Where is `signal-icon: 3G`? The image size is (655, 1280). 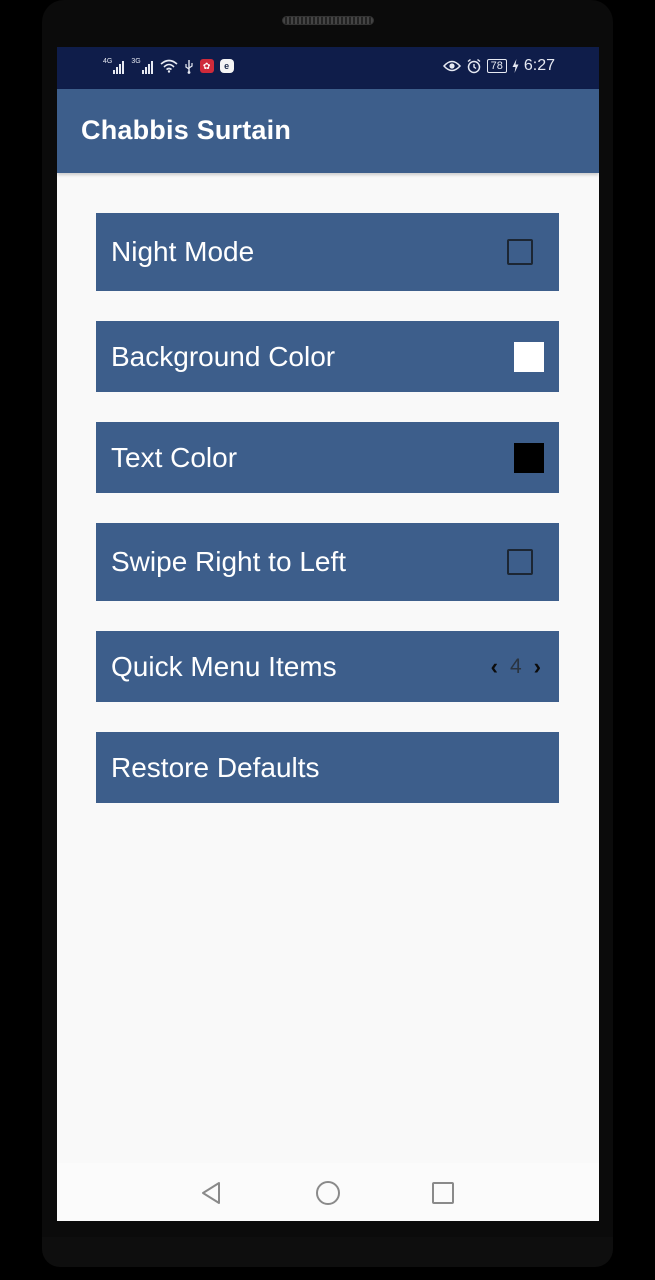 signal-icon: 3G is located at coordinates (142, 66).